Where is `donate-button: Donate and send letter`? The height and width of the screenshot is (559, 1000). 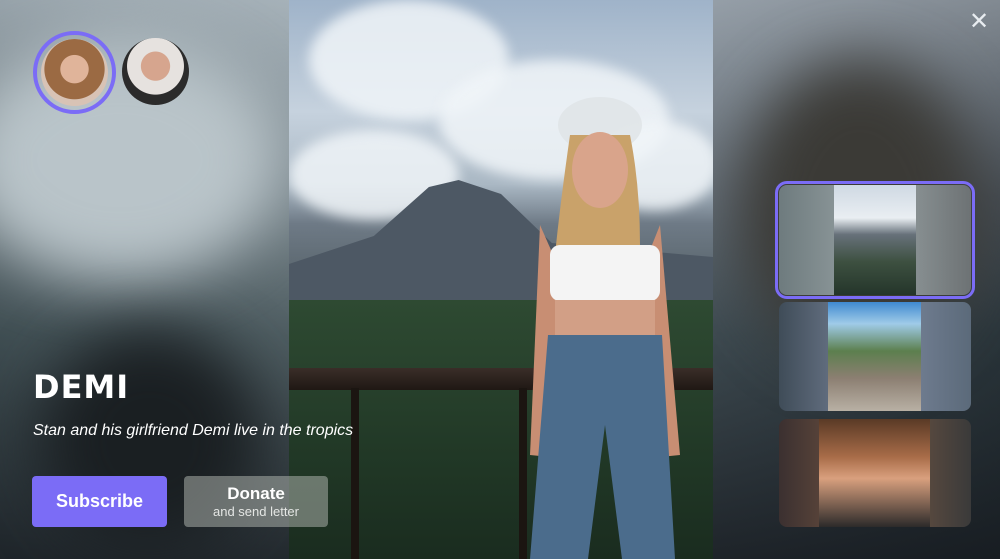 donate-button: Donate and send letter is located at coordinates (256, 501).